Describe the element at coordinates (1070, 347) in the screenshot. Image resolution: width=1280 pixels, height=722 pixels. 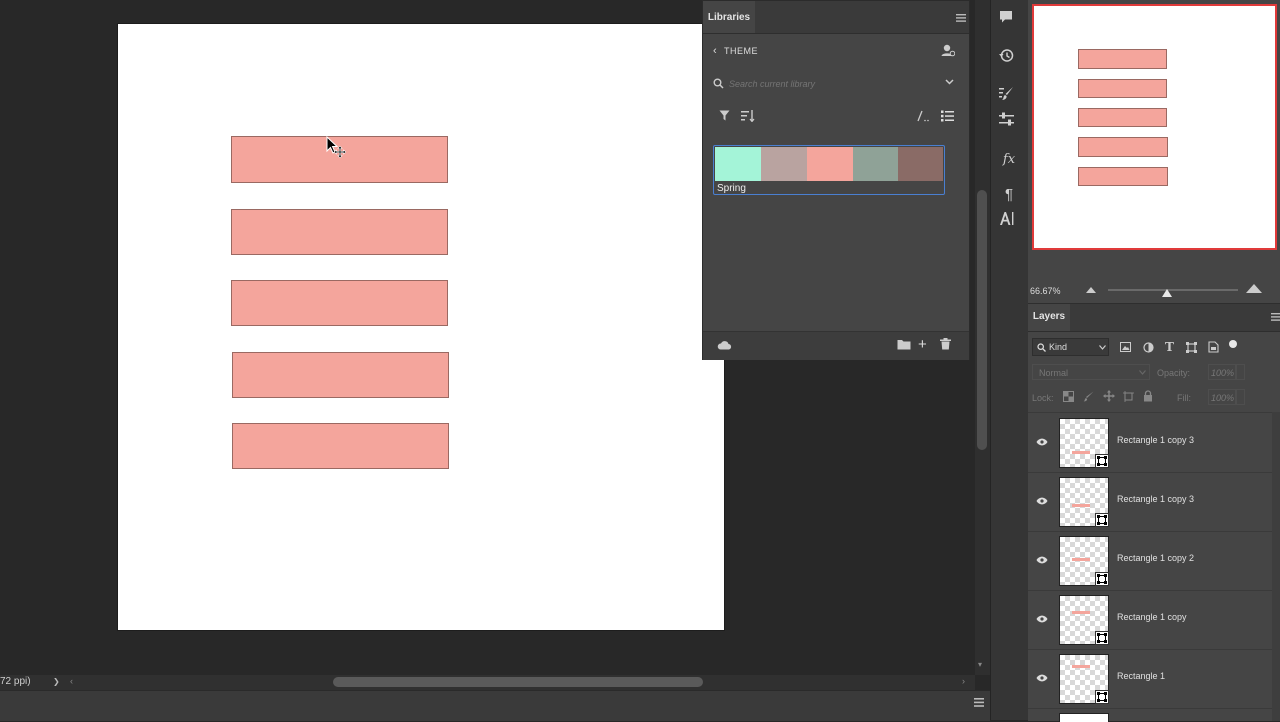
I see `filter-kind-select: Kind` at that location.